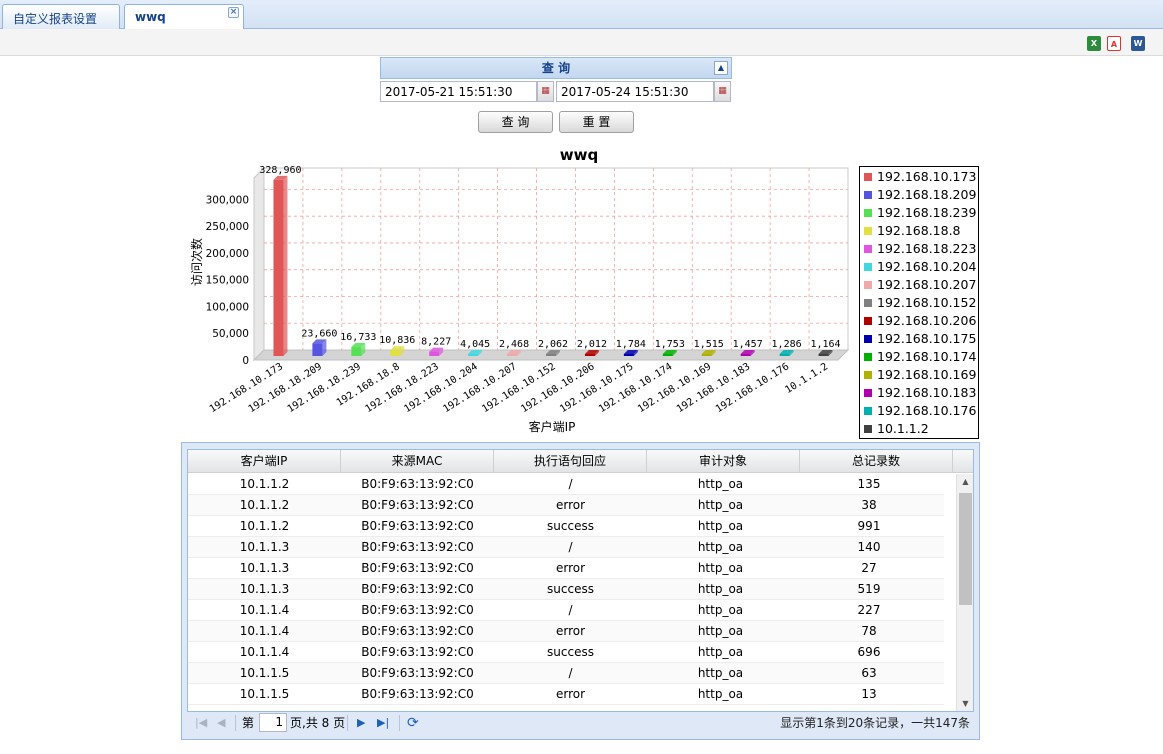 The image size is (1163, 754). Describe the element at coordinates (635, 91) in the screenshot. I see `end-date-field: 2017-05-24 15:51:30` at that location.